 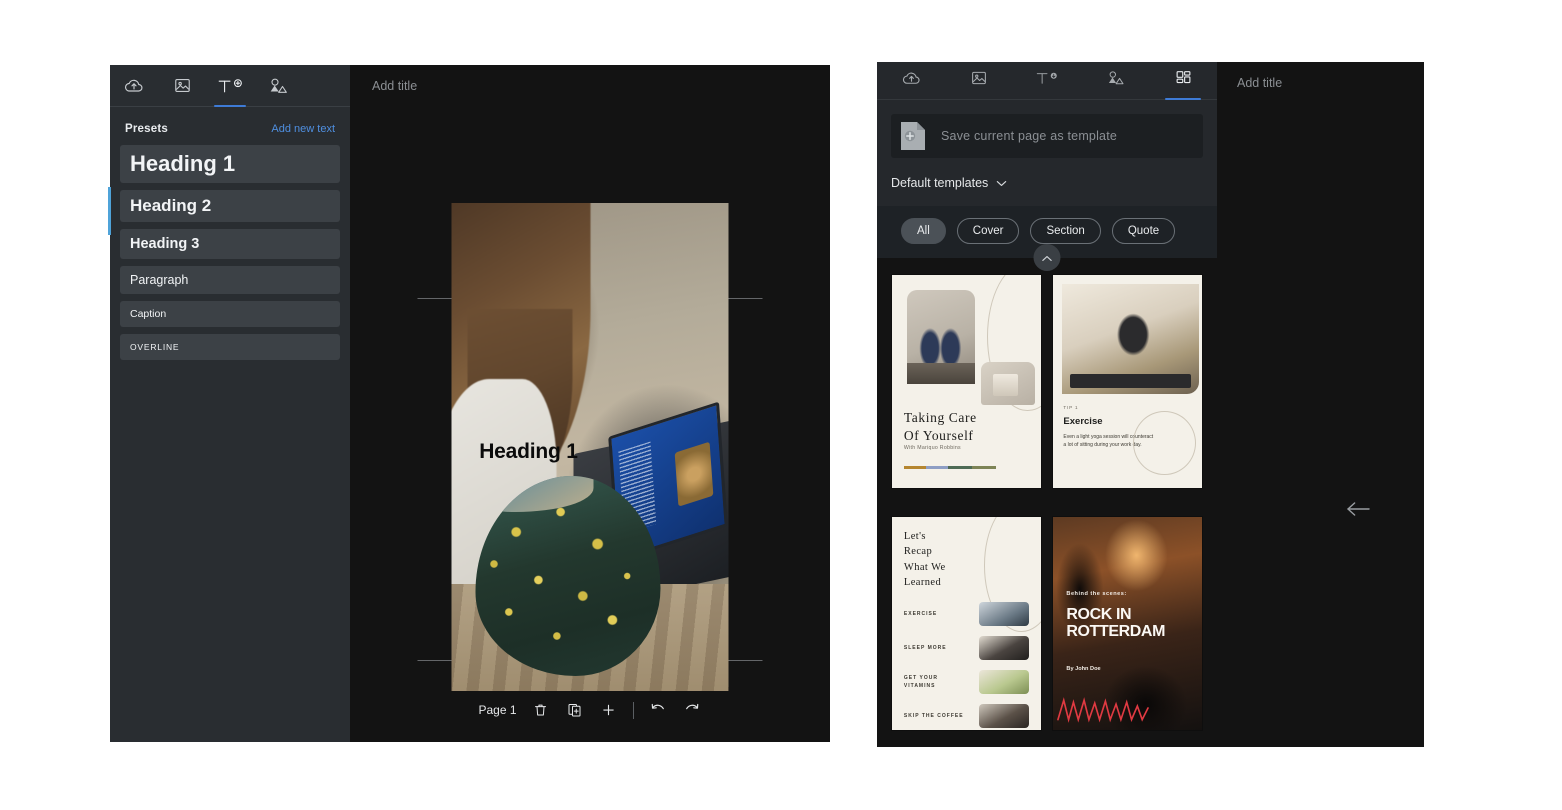 I want to click on arrow-left-icon, so click(x=1358, y=509).